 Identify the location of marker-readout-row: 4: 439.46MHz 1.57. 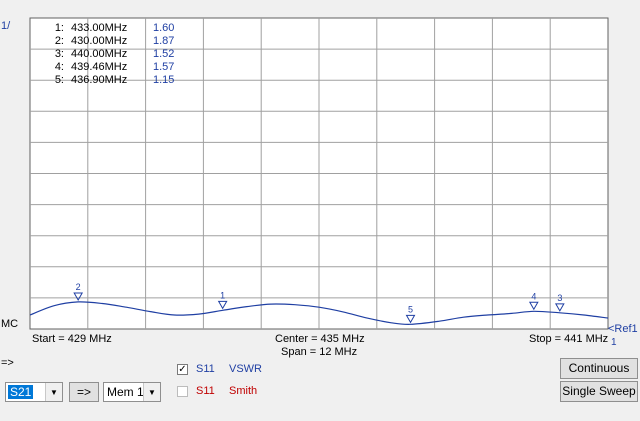
(120, 67).